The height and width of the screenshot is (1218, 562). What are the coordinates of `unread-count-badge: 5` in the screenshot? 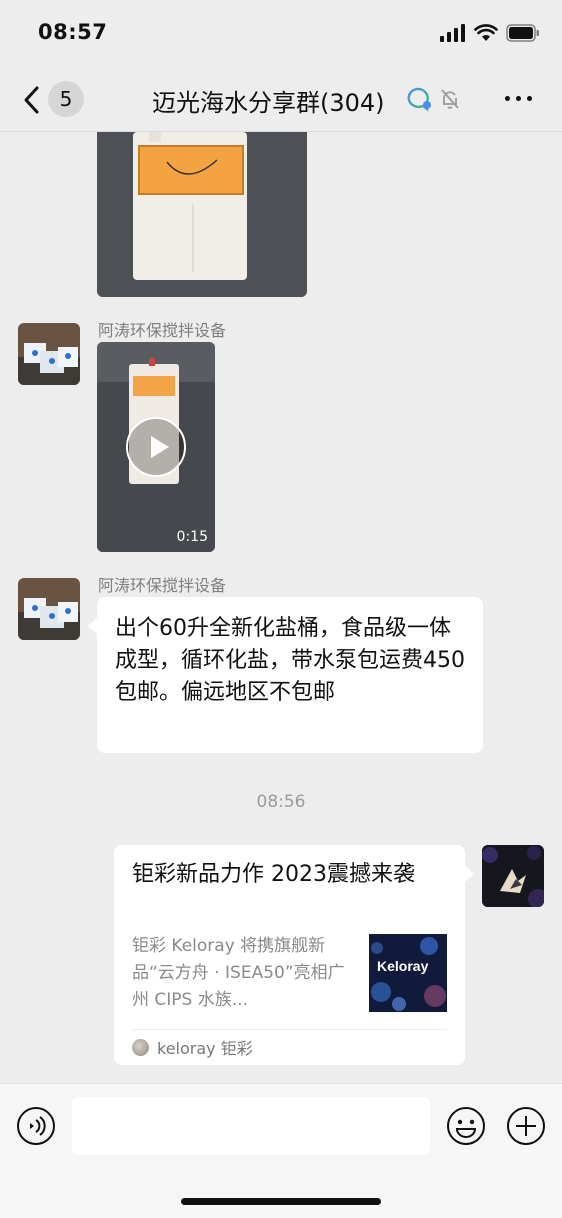 It's located at (66, 99).